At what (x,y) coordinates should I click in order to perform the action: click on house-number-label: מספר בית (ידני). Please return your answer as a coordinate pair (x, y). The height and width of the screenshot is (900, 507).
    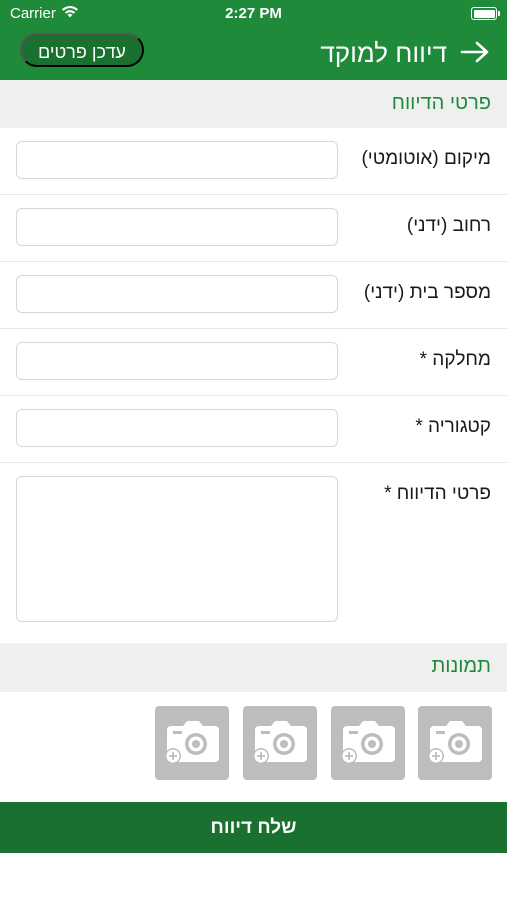
    Looking at the image, I should click on (427, 292).